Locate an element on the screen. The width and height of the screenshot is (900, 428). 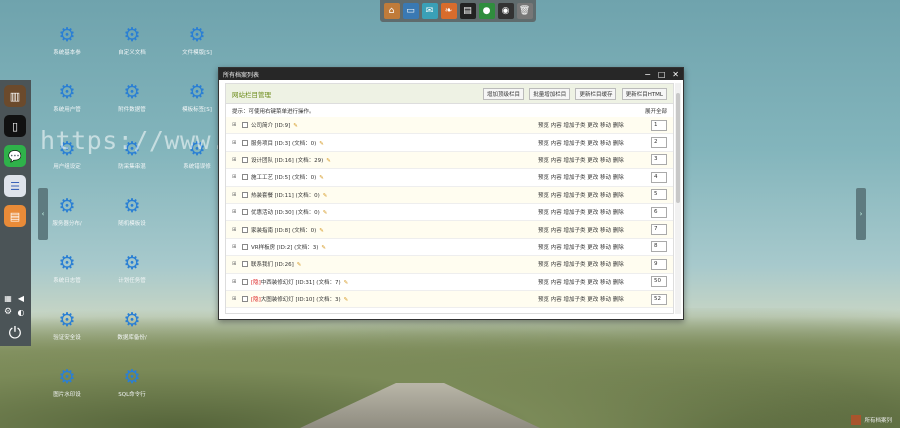
order-input: 3 is located at coordinates (659, 160).